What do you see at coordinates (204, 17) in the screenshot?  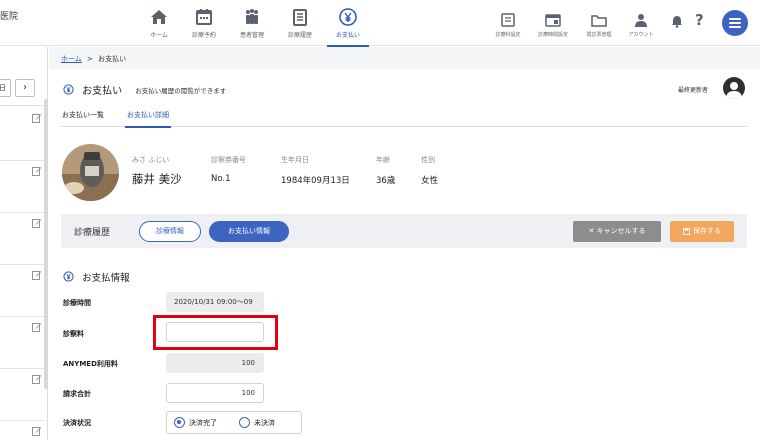 I see `calendar-icon` at bounding box center [204, 17].